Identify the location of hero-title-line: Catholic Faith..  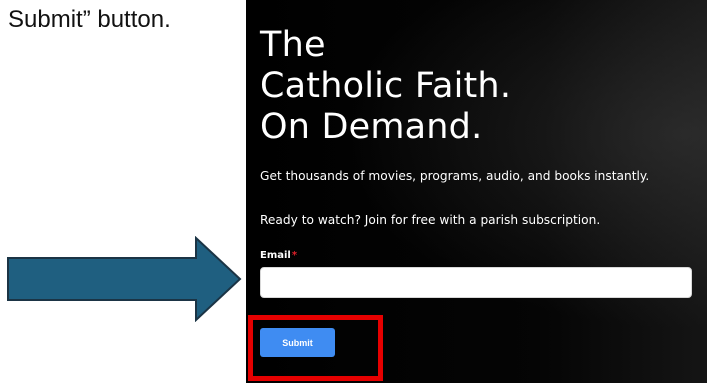
(386, 86).